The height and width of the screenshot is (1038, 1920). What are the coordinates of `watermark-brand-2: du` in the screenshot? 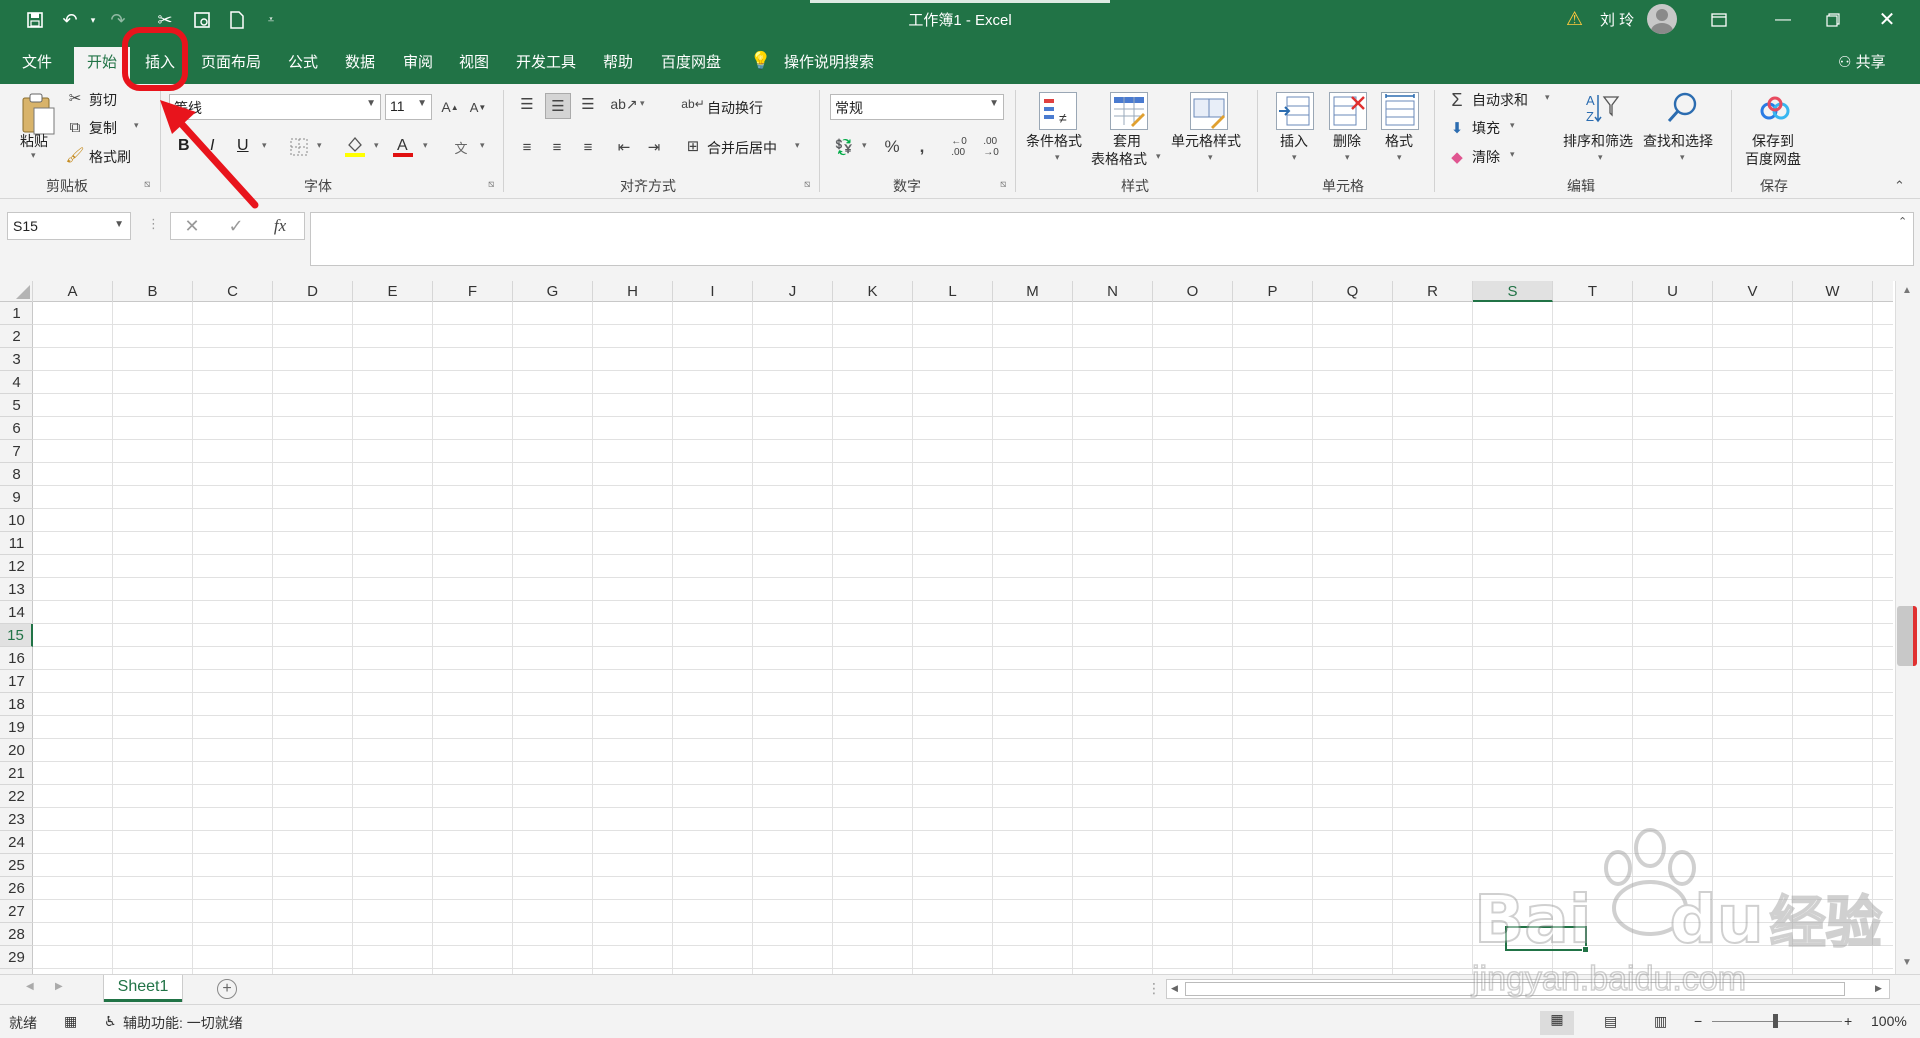 It's located at (1716, 919).